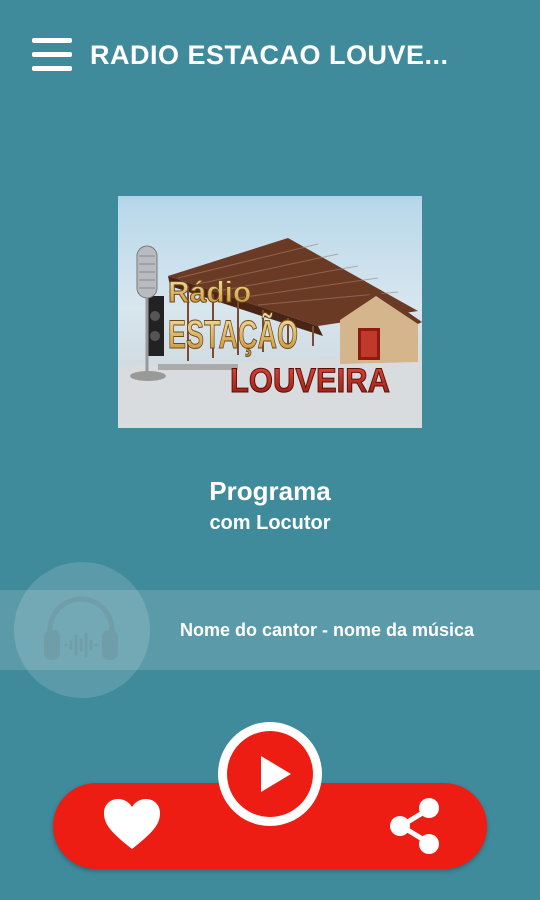  What do you see at coordinates (310, 381) in the screenshot?
I see `logo-text-louveira: LOUVEIRA` at bounding box center [310, 381].